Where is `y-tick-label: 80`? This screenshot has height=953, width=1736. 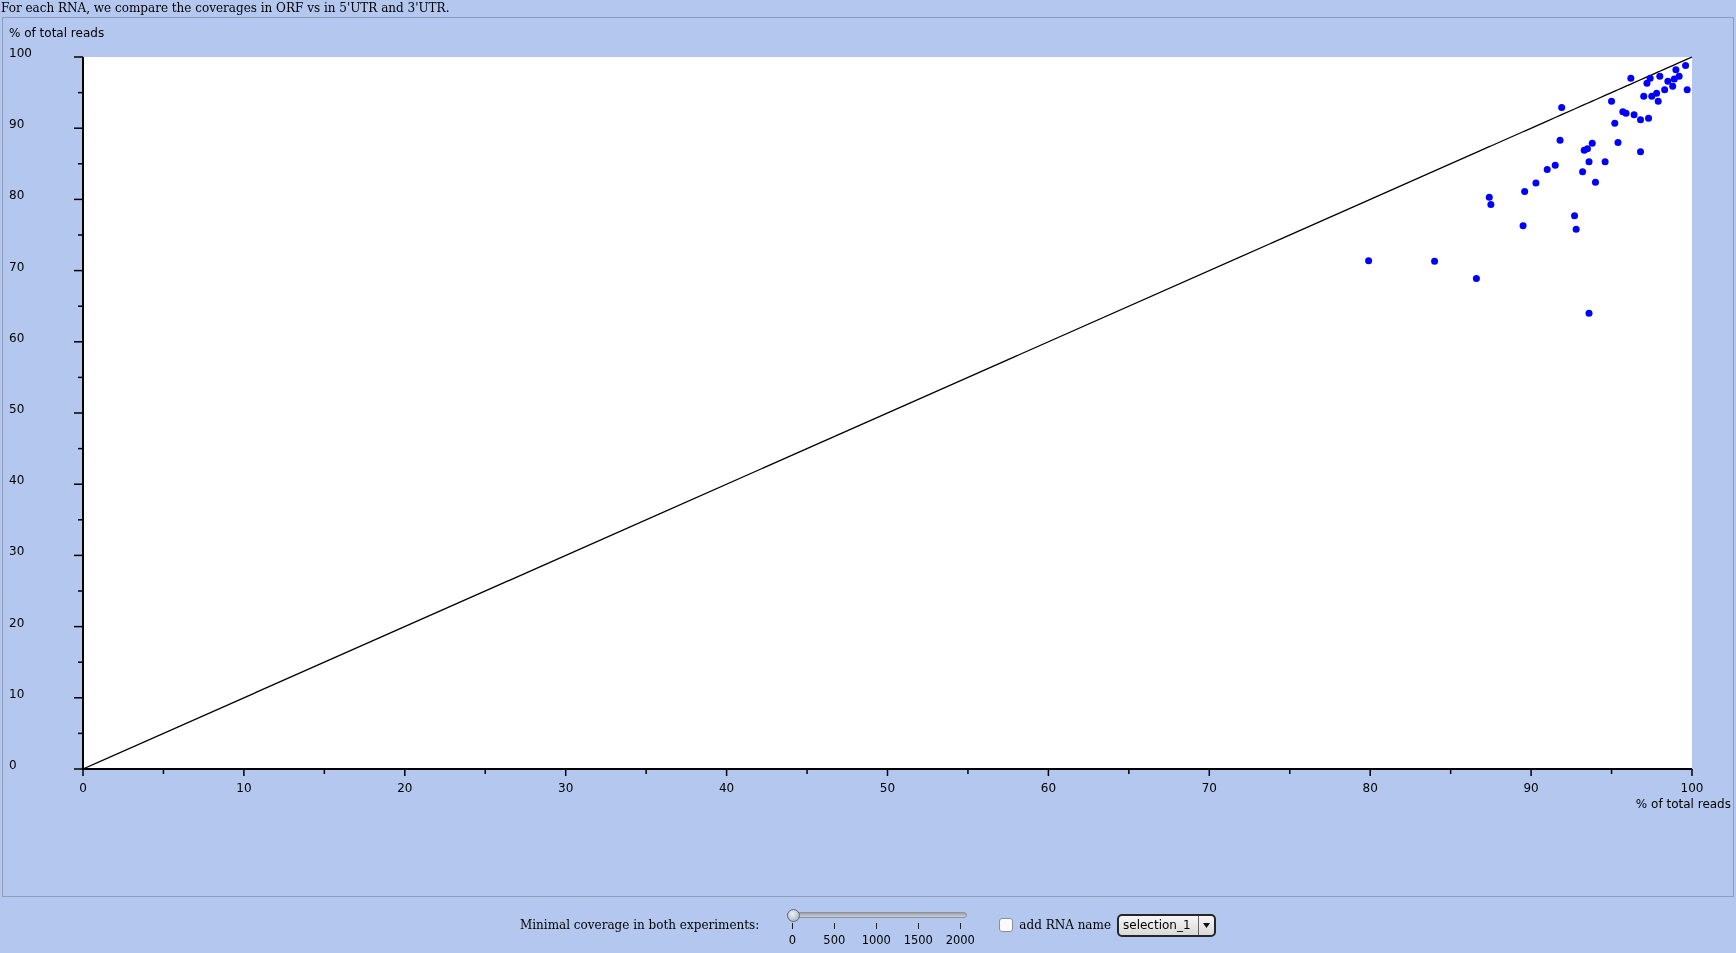 y-tick-label: 80 is located at coordinates (17, 195).